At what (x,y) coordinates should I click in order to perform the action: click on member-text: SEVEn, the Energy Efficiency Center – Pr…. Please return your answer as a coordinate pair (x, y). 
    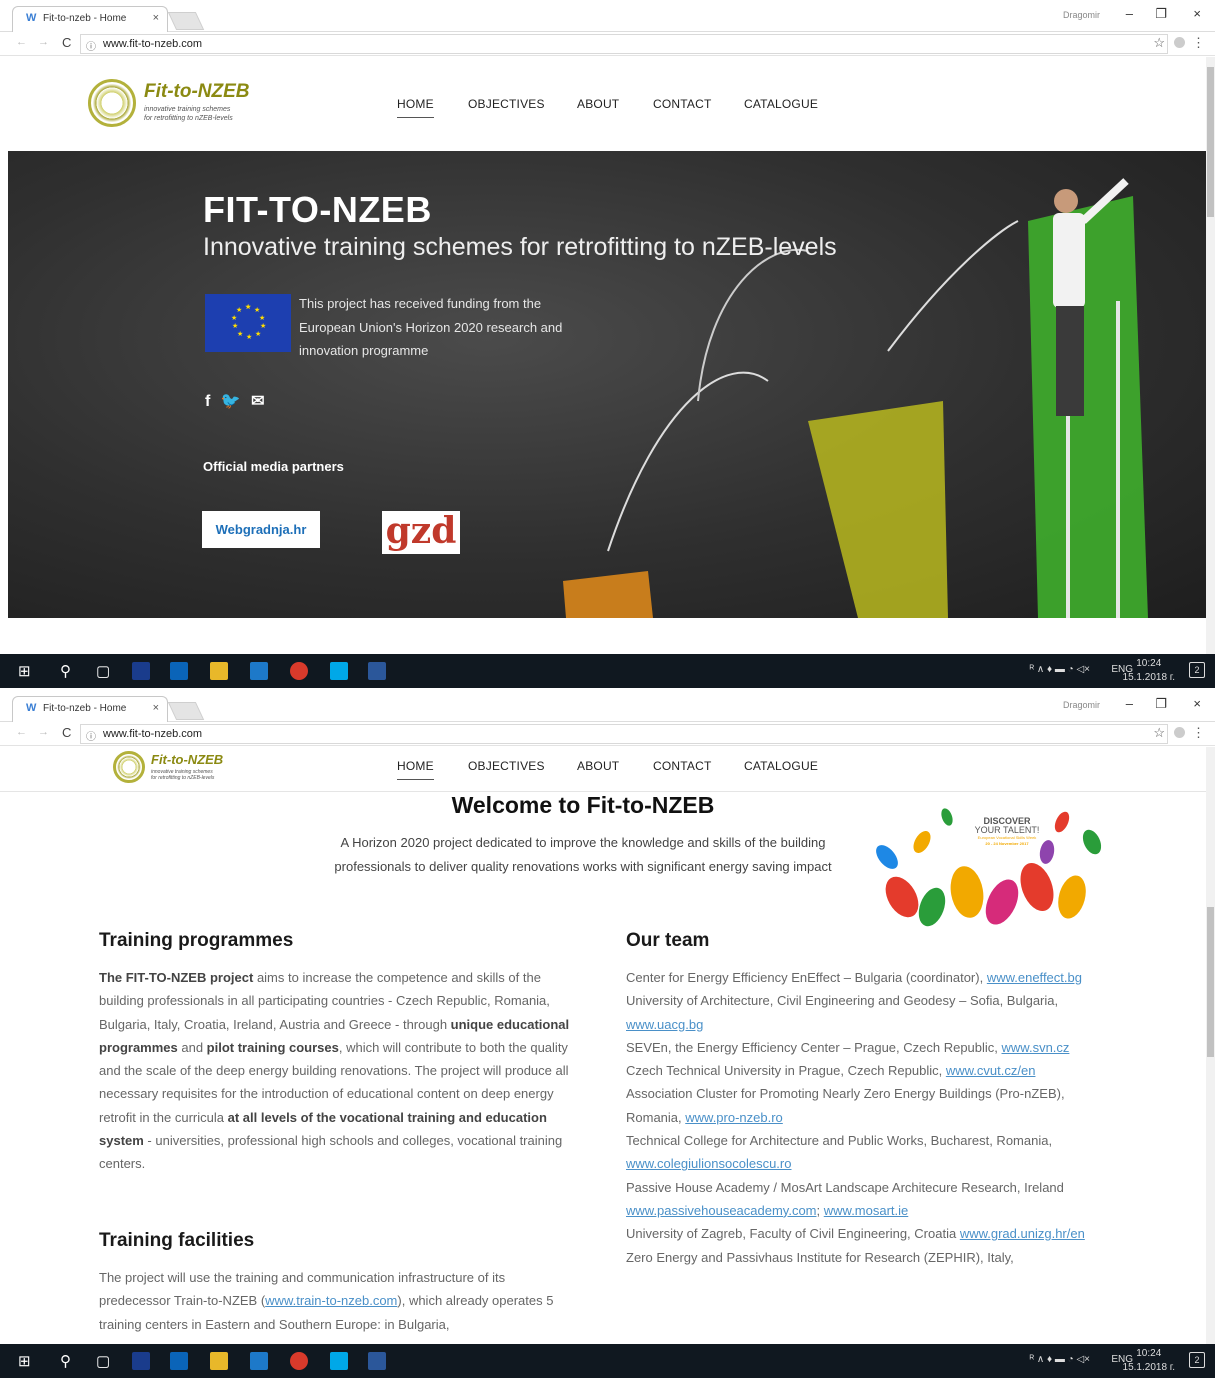
    Looking at the image, I should click on (814, 1047).